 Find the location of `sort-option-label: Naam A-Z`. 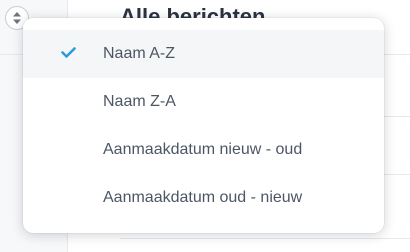

sort-option-label: Naam A-Z is located at coordinates (139, 53).